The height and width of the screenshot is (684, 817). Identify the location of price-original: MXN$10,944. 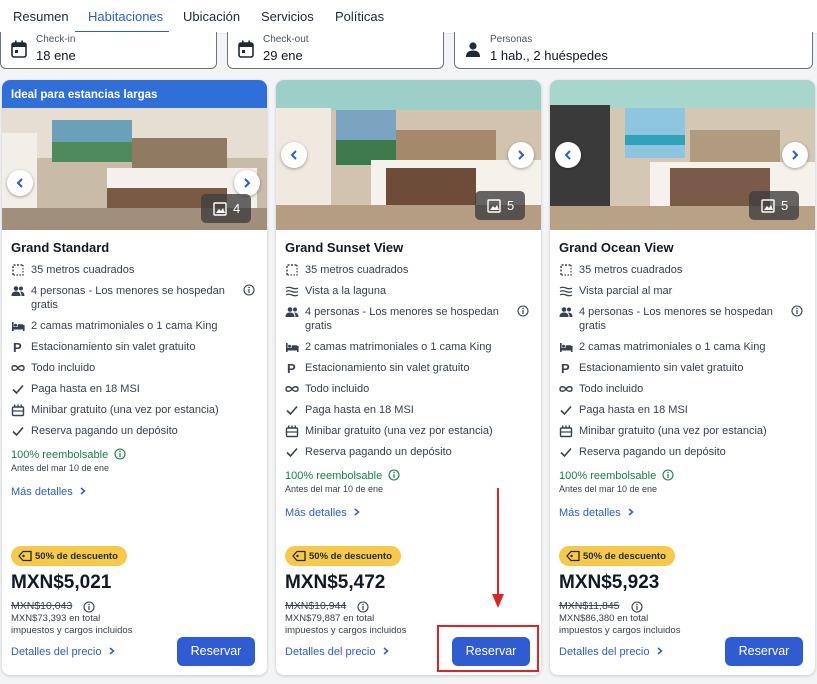
(316, 606).